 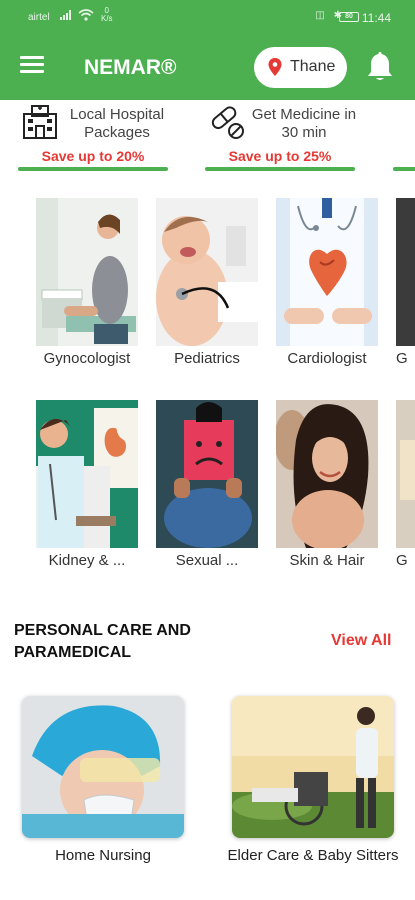 I want to click on category-label: Skin & Hair, so click(x=327, y=560).